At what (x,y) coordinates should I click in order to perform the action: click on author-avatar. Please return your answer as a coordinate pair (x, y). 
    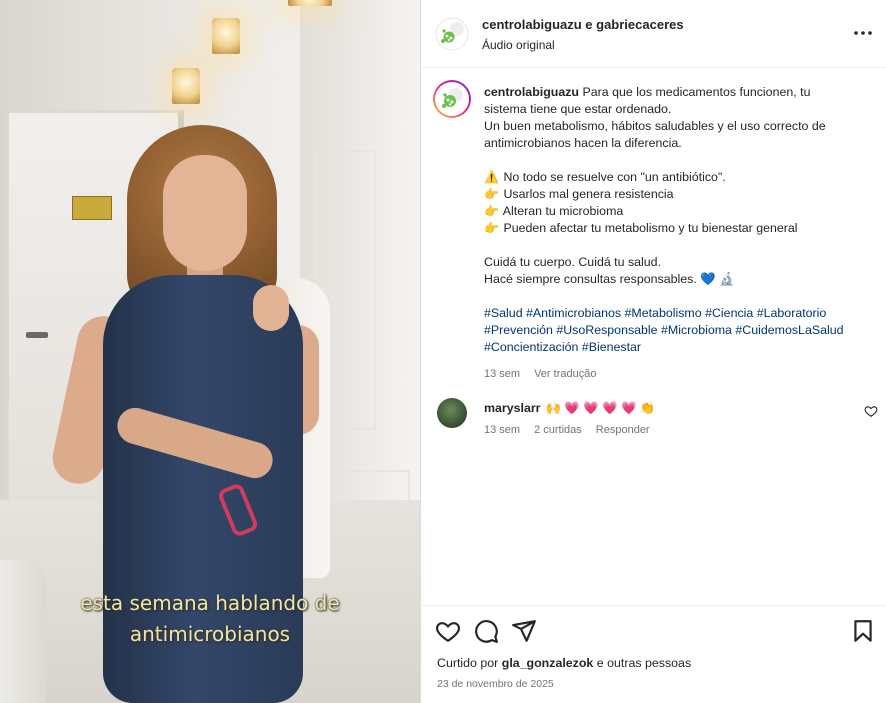
    Looking at the image, I should click on (452, 99).